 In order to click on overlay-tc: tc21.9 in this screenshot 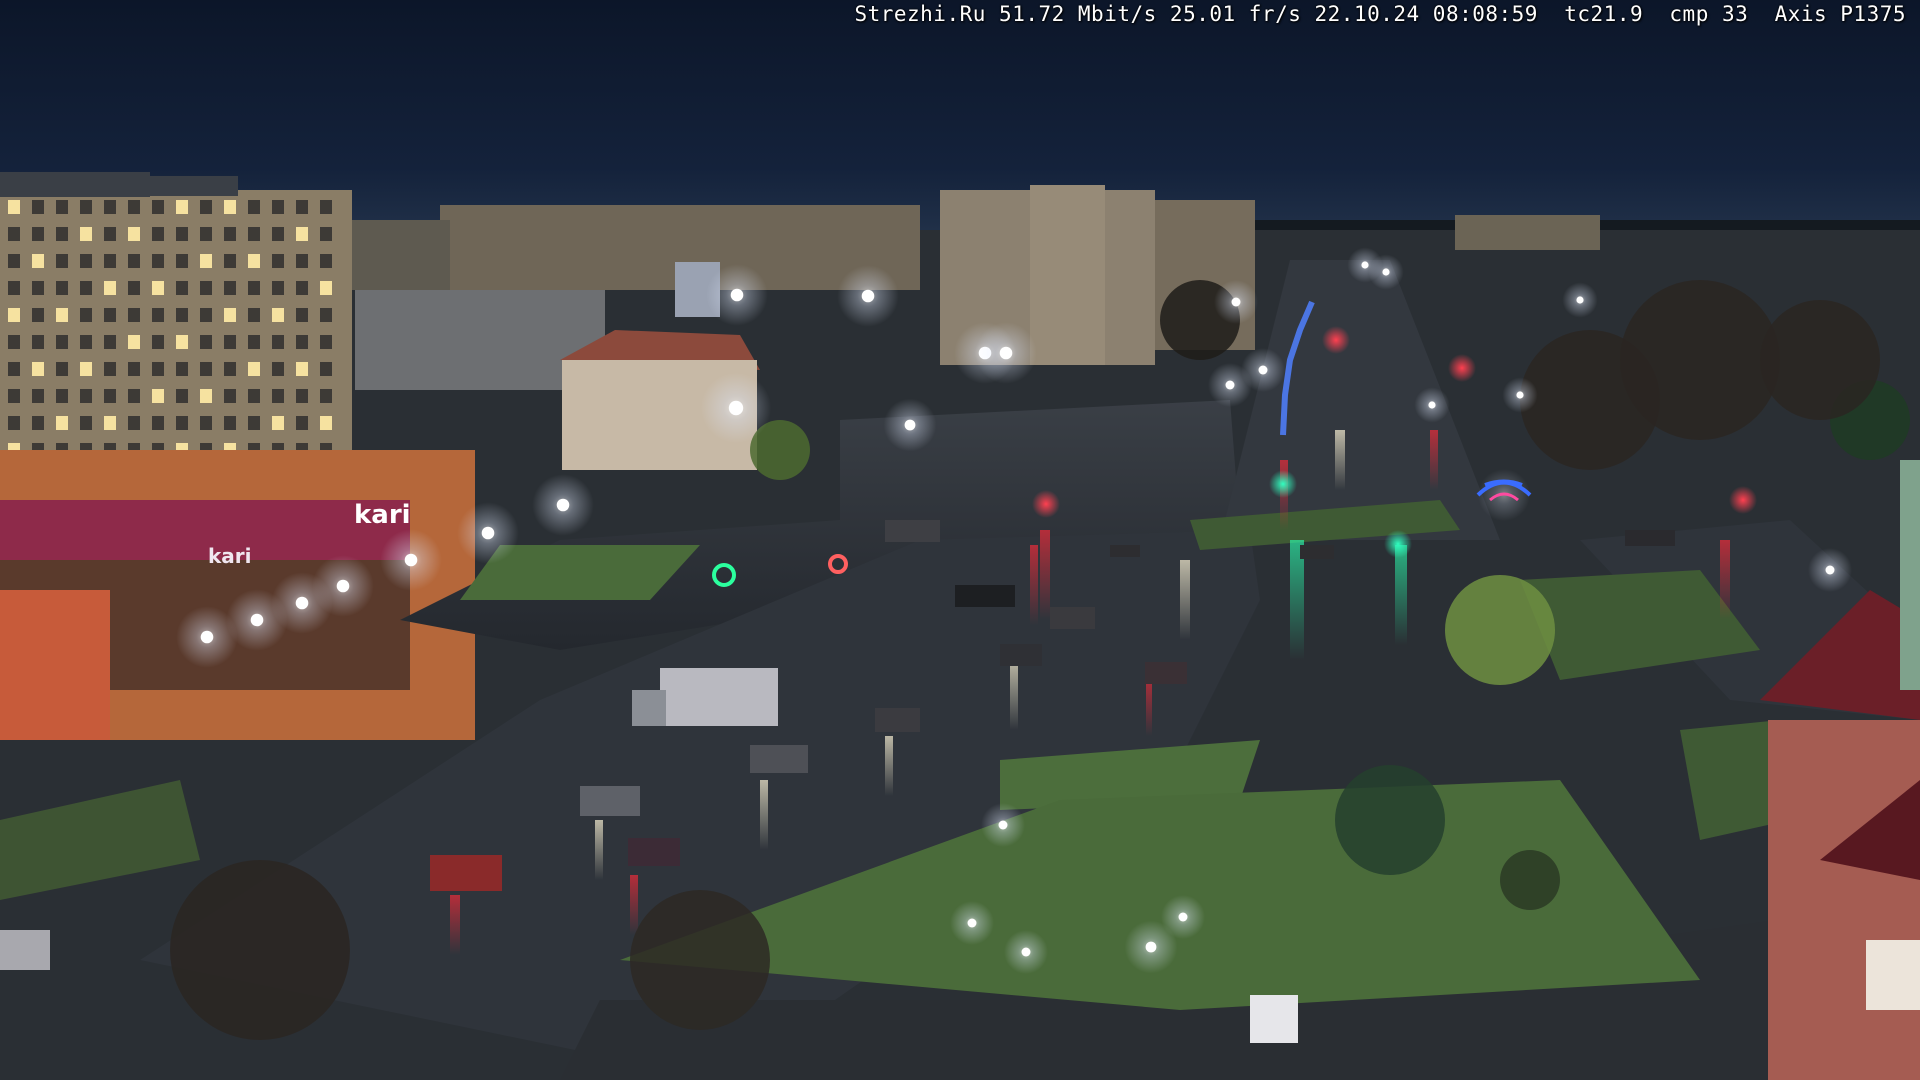, I will do `click(1604, 14)`.